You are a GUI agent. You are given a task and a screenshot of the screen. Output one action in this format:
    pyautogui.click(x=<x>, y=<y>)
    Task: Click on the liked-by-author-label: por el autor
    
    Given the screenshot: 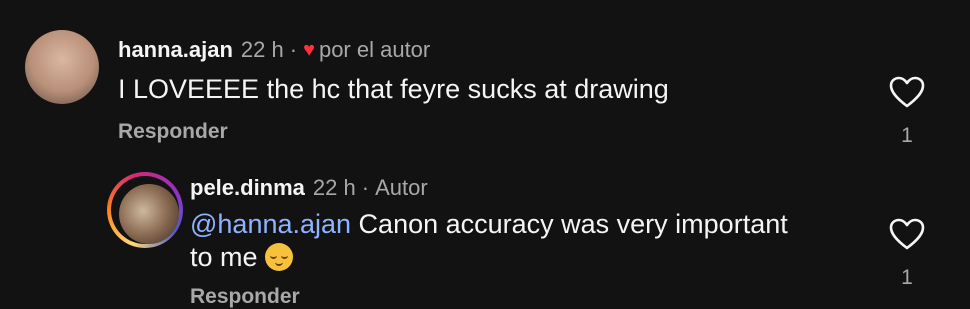 What is the action you would take?
    pyautogui.click(x=374, y=49)
    